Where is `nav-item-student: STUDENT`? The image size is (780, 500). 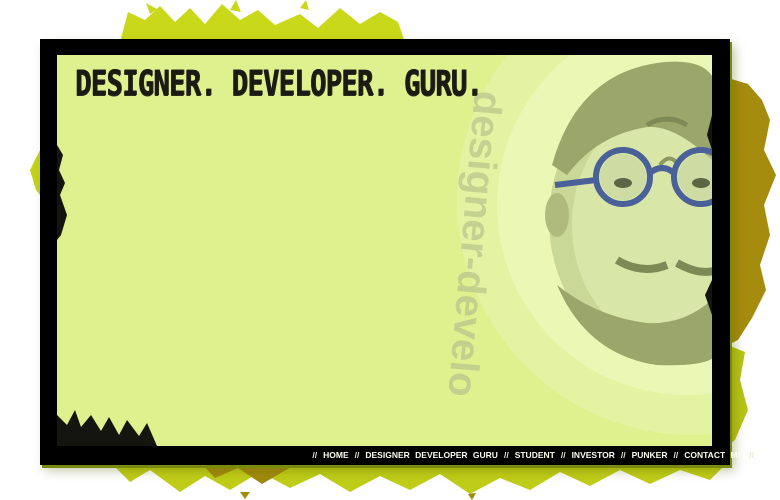
nav-item-student: STUDENT is located at coordinates (535, 455).